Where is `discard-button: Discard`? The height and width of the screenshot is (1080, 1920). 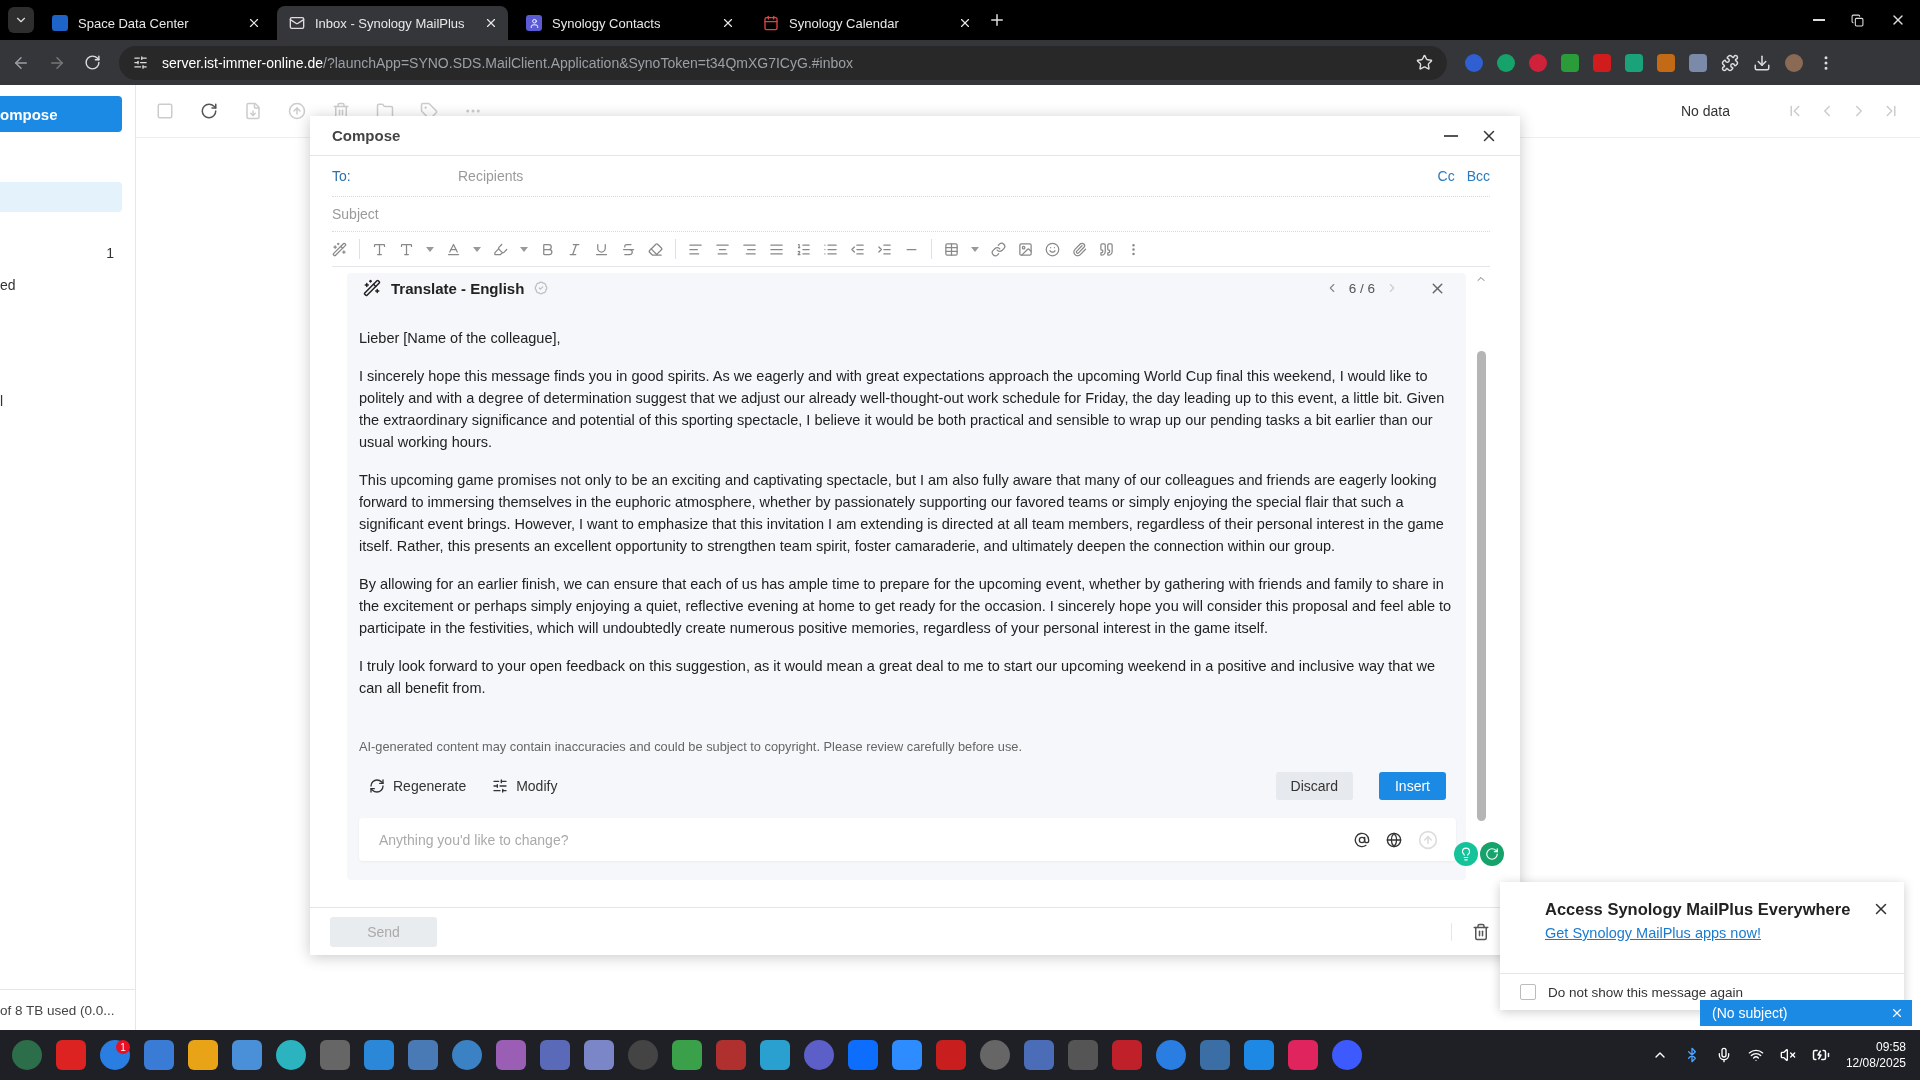
discard-button: Discard is located at coordinates (1314, 786).